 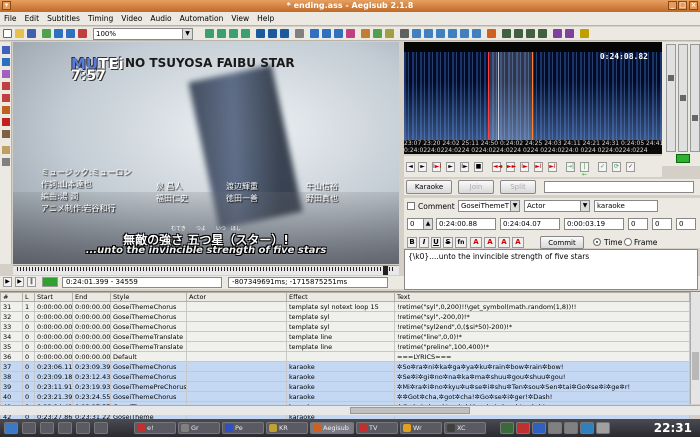 What do you see at coordinates (221, 33) in the screenshot?
I see `properties-icon` at bounding box center [221, 33].